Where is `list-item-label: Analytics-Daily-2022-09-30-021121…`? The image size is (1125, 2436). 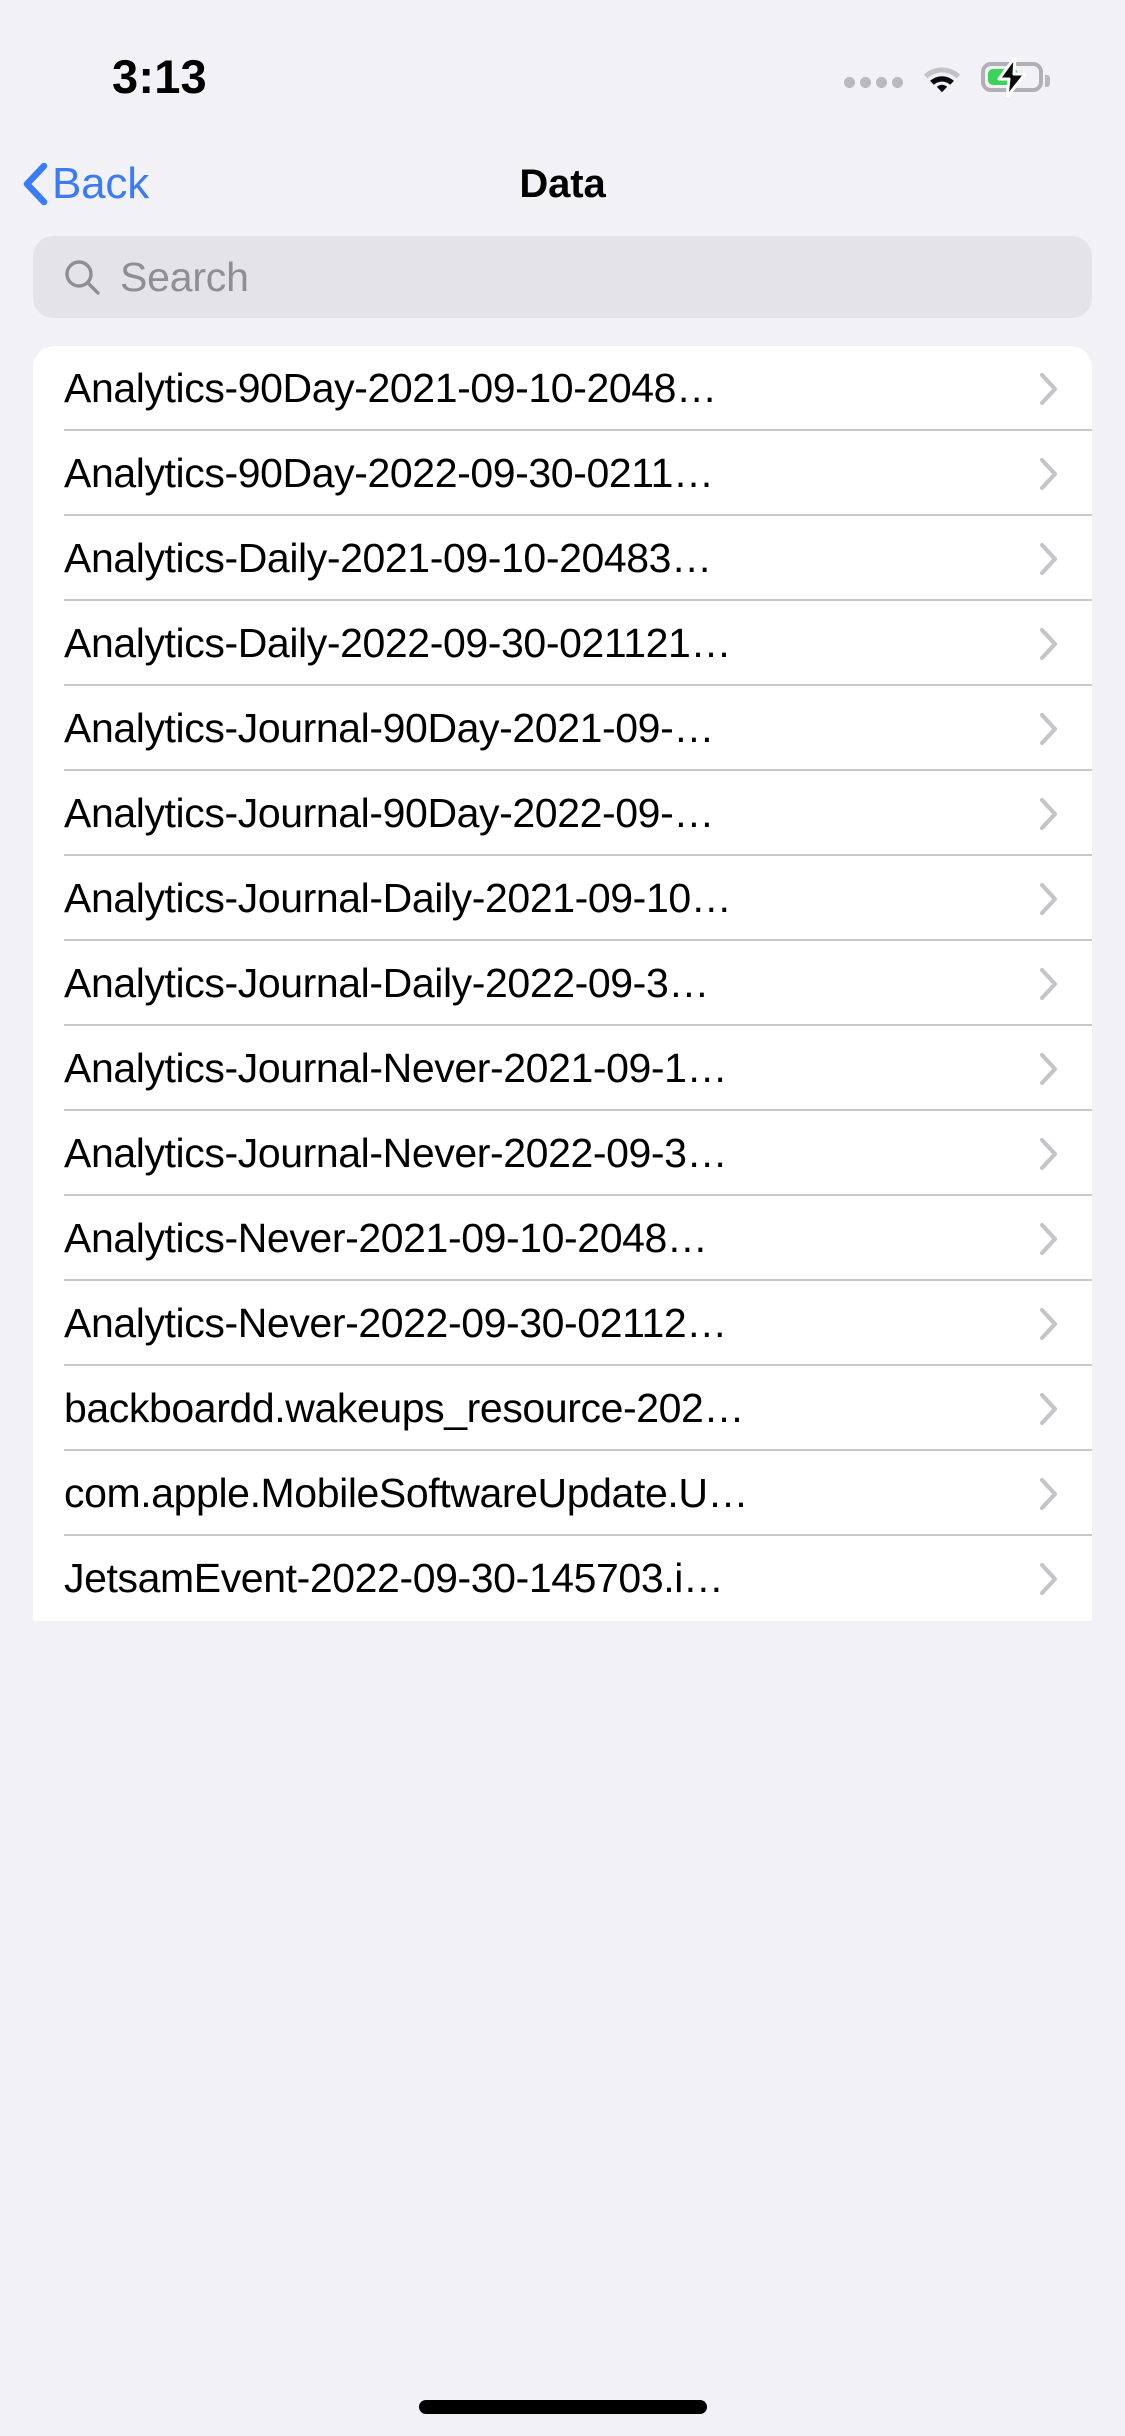 list-item-label: Analytics-Daily-2022-09-30-021121… is located at coordinates (398, 643).